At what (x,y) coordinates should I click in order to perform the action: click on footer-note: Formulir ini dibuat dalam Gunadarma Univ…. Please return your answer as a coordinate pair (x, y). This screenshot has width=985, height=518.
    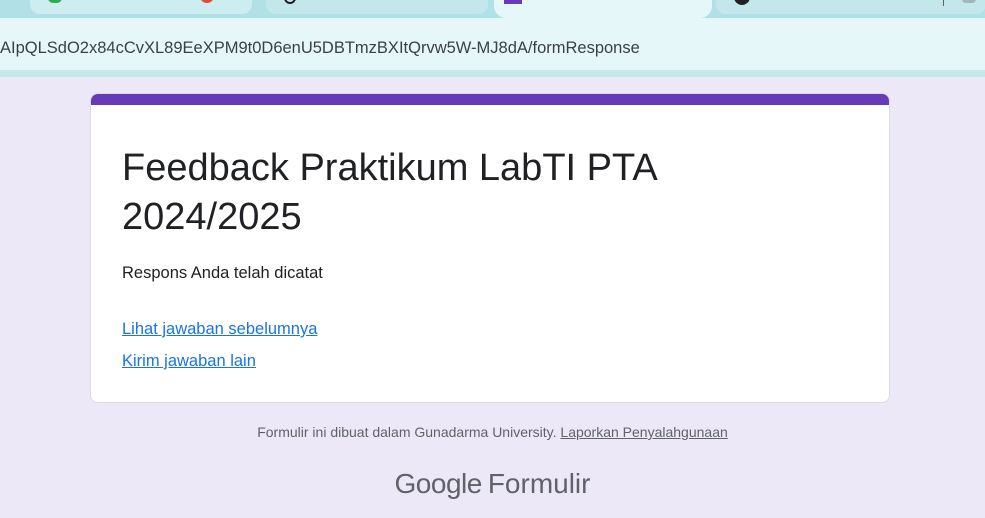
    Looking at the image, I should click on (492, 432).